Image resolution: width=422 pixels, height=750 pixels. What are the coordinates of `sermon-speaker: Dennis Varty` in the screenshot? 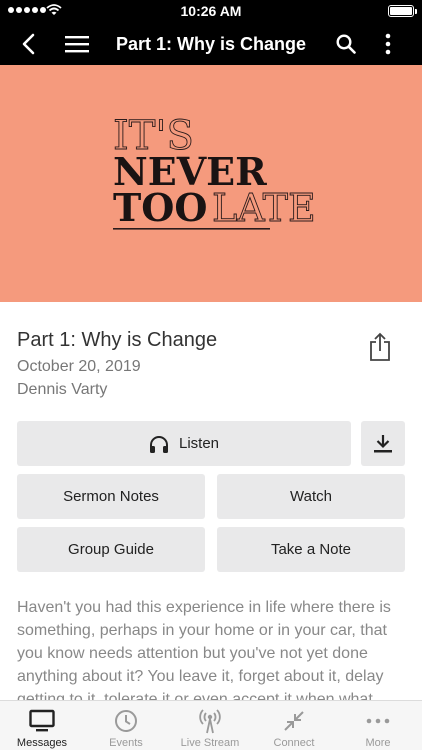 It's located at (62, 389).